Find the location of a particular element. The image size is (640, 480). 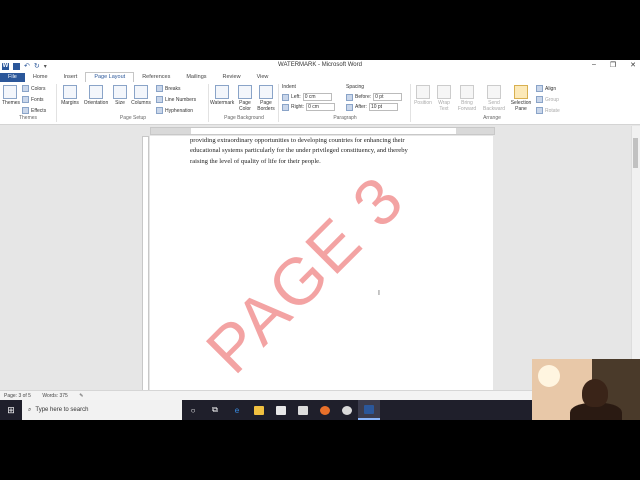

ruler-left-margin is located at coordinates (171, 131).